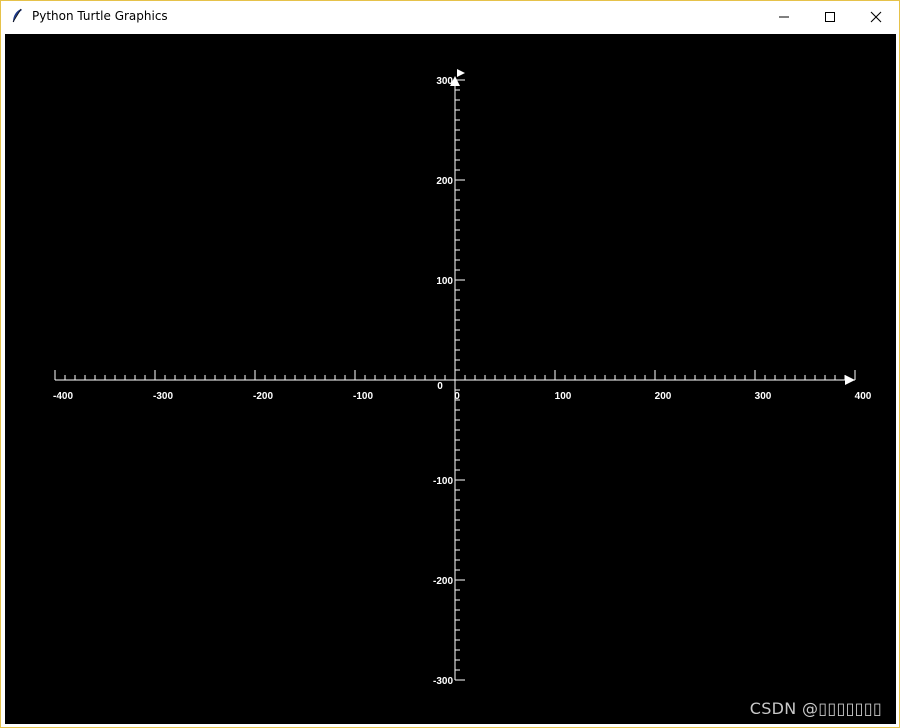  What do you see at coordinates (363, 396) in the screenshot?
I see `x-tick-label: -100` at bounding box center [363, 396].